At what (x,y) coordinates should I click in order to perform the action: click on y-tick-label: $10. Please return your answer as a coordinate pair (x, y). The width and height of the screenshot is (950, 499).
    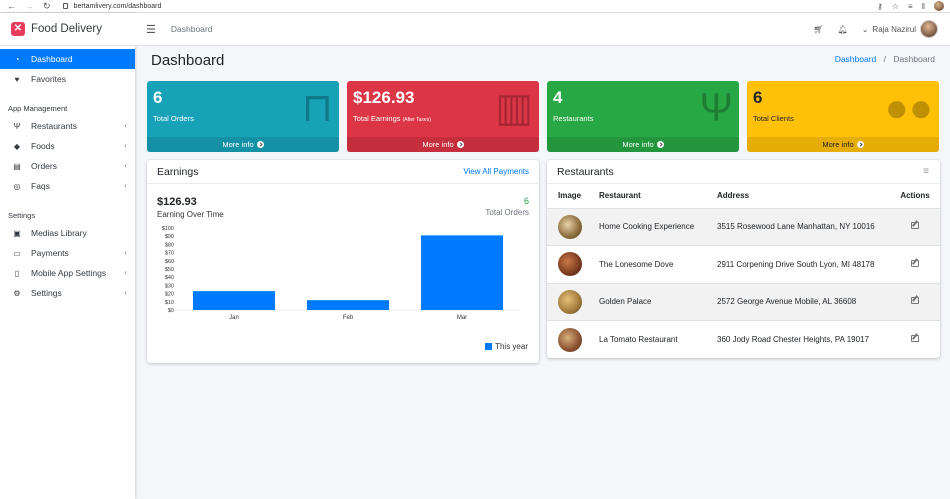
    Looking at the image, I should click on (169, 303).